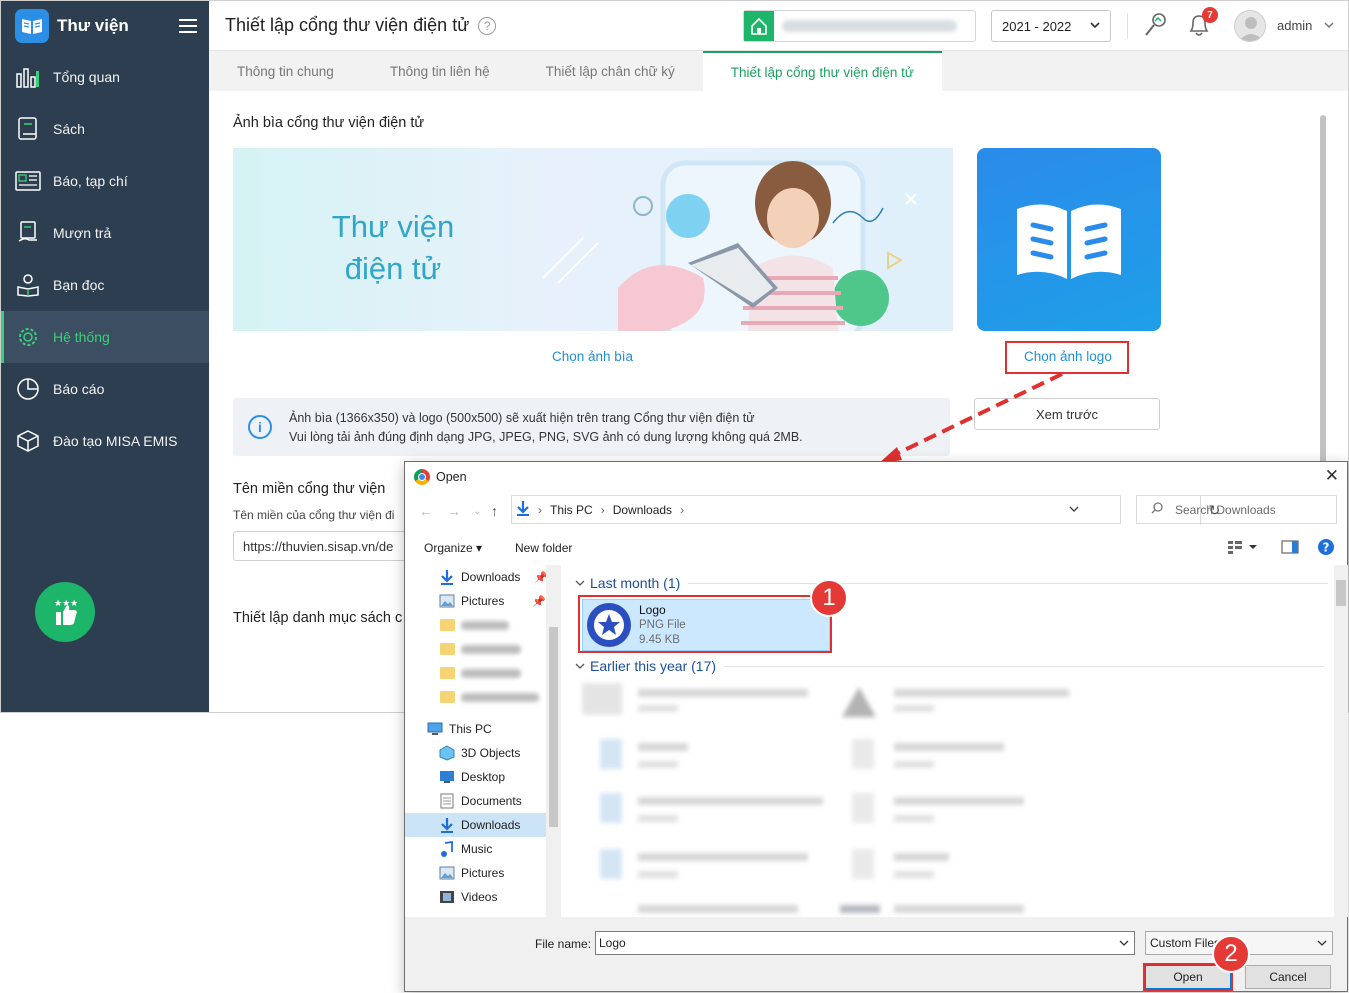 The image size is (1349, 993). Describe the element at coordinates (105, 26) in the screenshot. I see `brand: Thư viện` at that location.